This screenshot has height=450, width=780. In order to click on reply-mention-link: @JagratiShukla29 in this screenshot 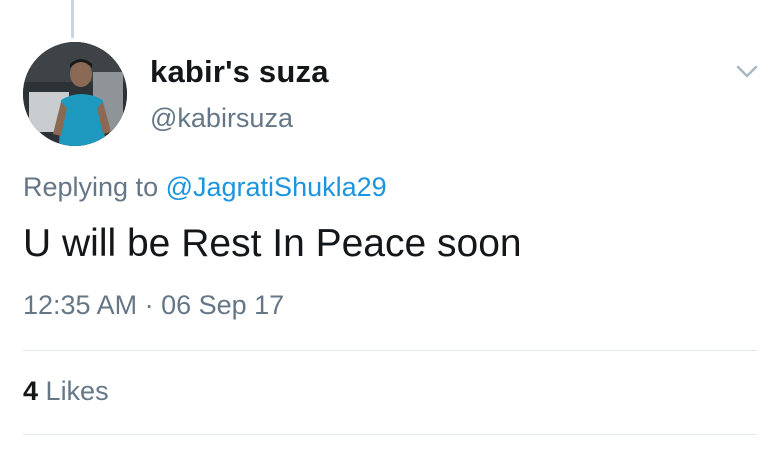, I will do `click(276, 187)`.